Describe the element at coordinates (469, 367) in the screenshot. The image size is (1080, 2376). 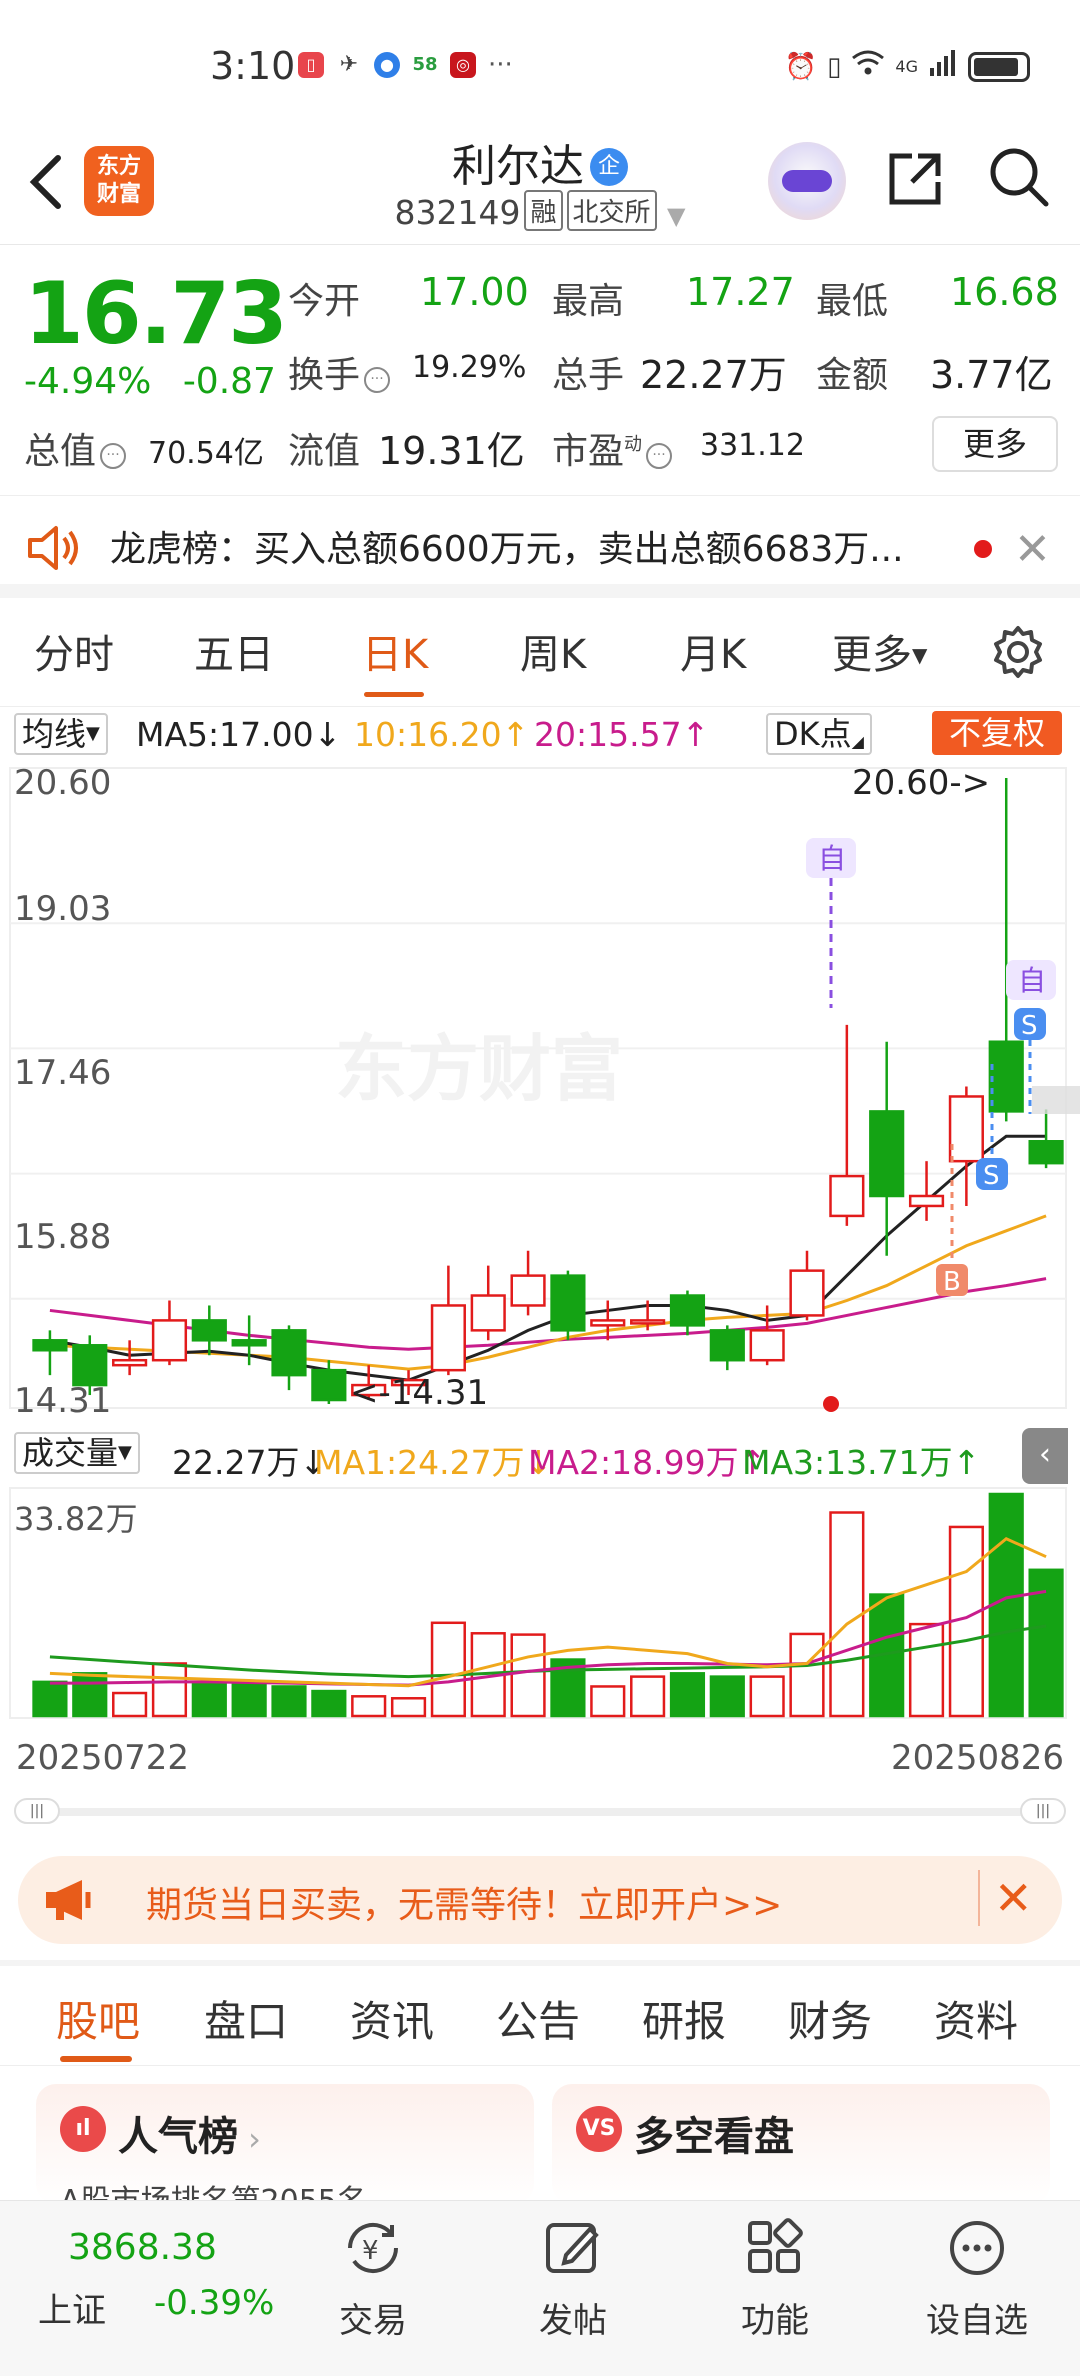
I see `turnover-value: 19.29%` at that location.